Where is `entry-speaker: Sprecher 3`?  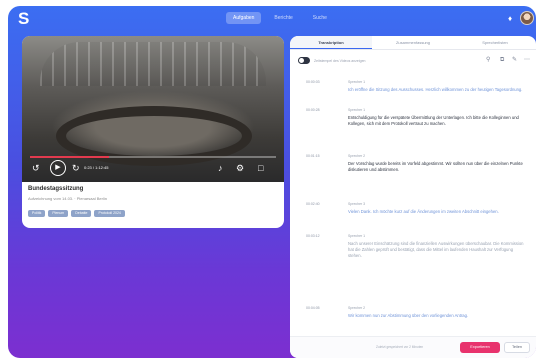 entry-speaker: Sprecher 3 is located at coordinates (357, 204).